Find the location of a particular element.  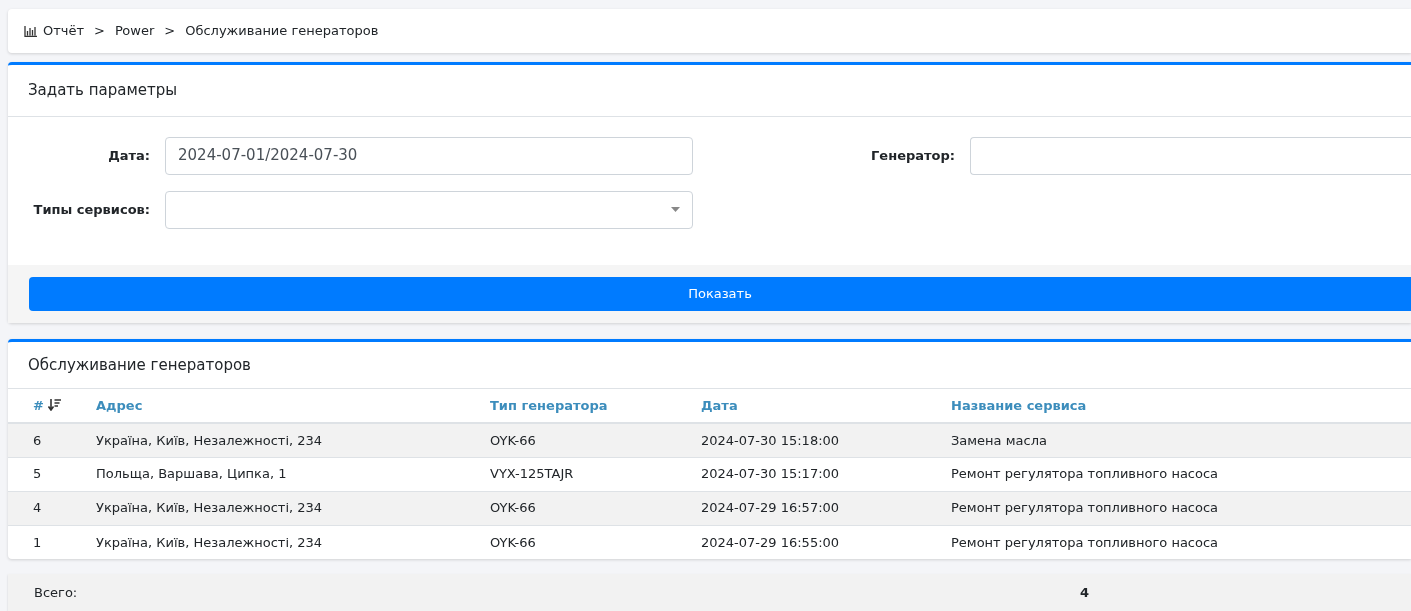

total-value: 4 is located at coordinates (1085, 592).